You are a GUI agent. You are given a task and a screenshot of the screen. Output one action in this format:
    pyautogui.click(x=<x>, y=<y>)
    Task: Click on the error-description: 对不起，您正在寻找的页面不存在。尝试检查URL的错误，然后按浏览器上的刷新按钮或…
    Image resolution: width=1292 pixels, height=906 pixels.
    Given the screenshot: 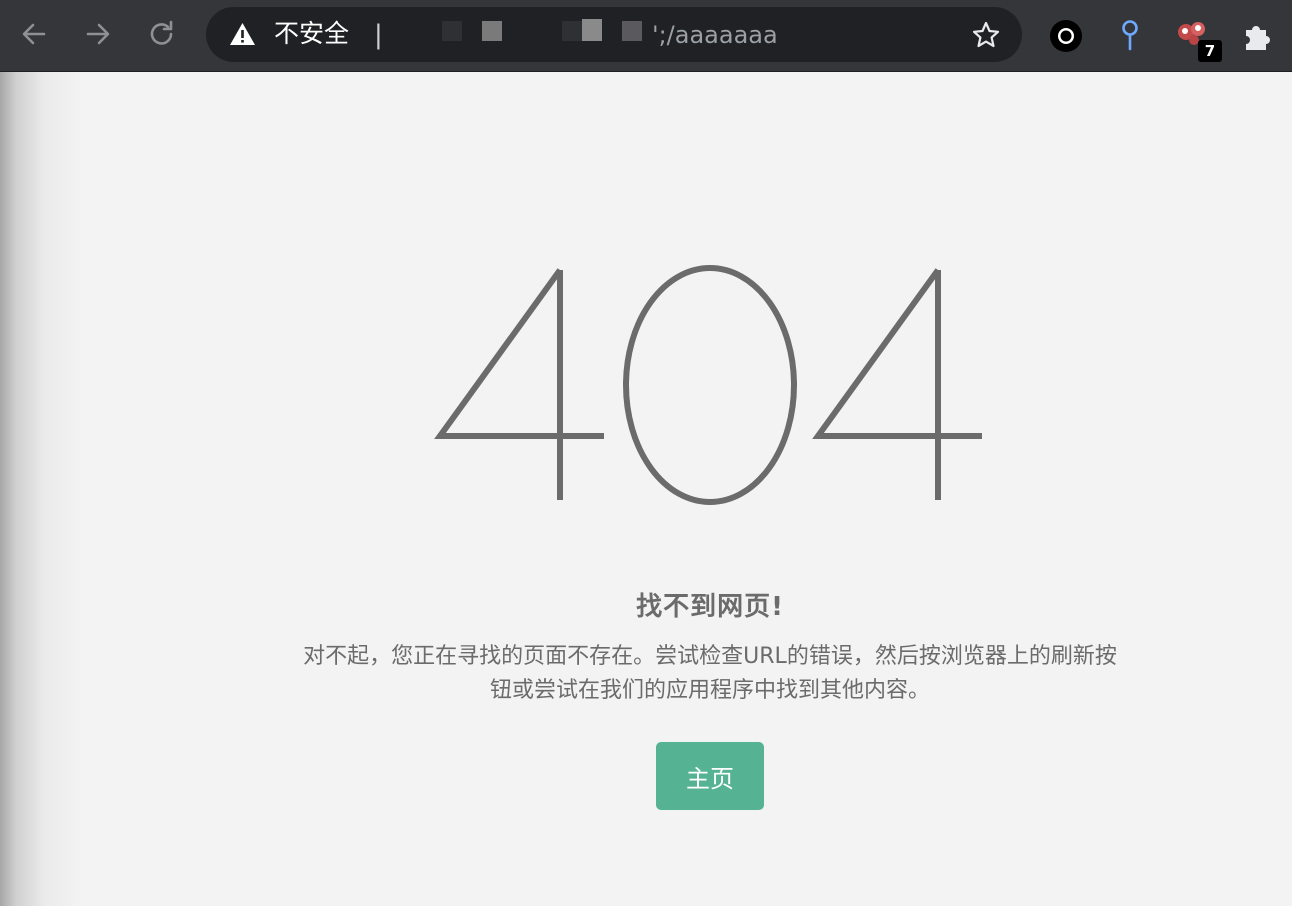 What is the action you would take?
    pyautogui.click(x=710, y=673)
    